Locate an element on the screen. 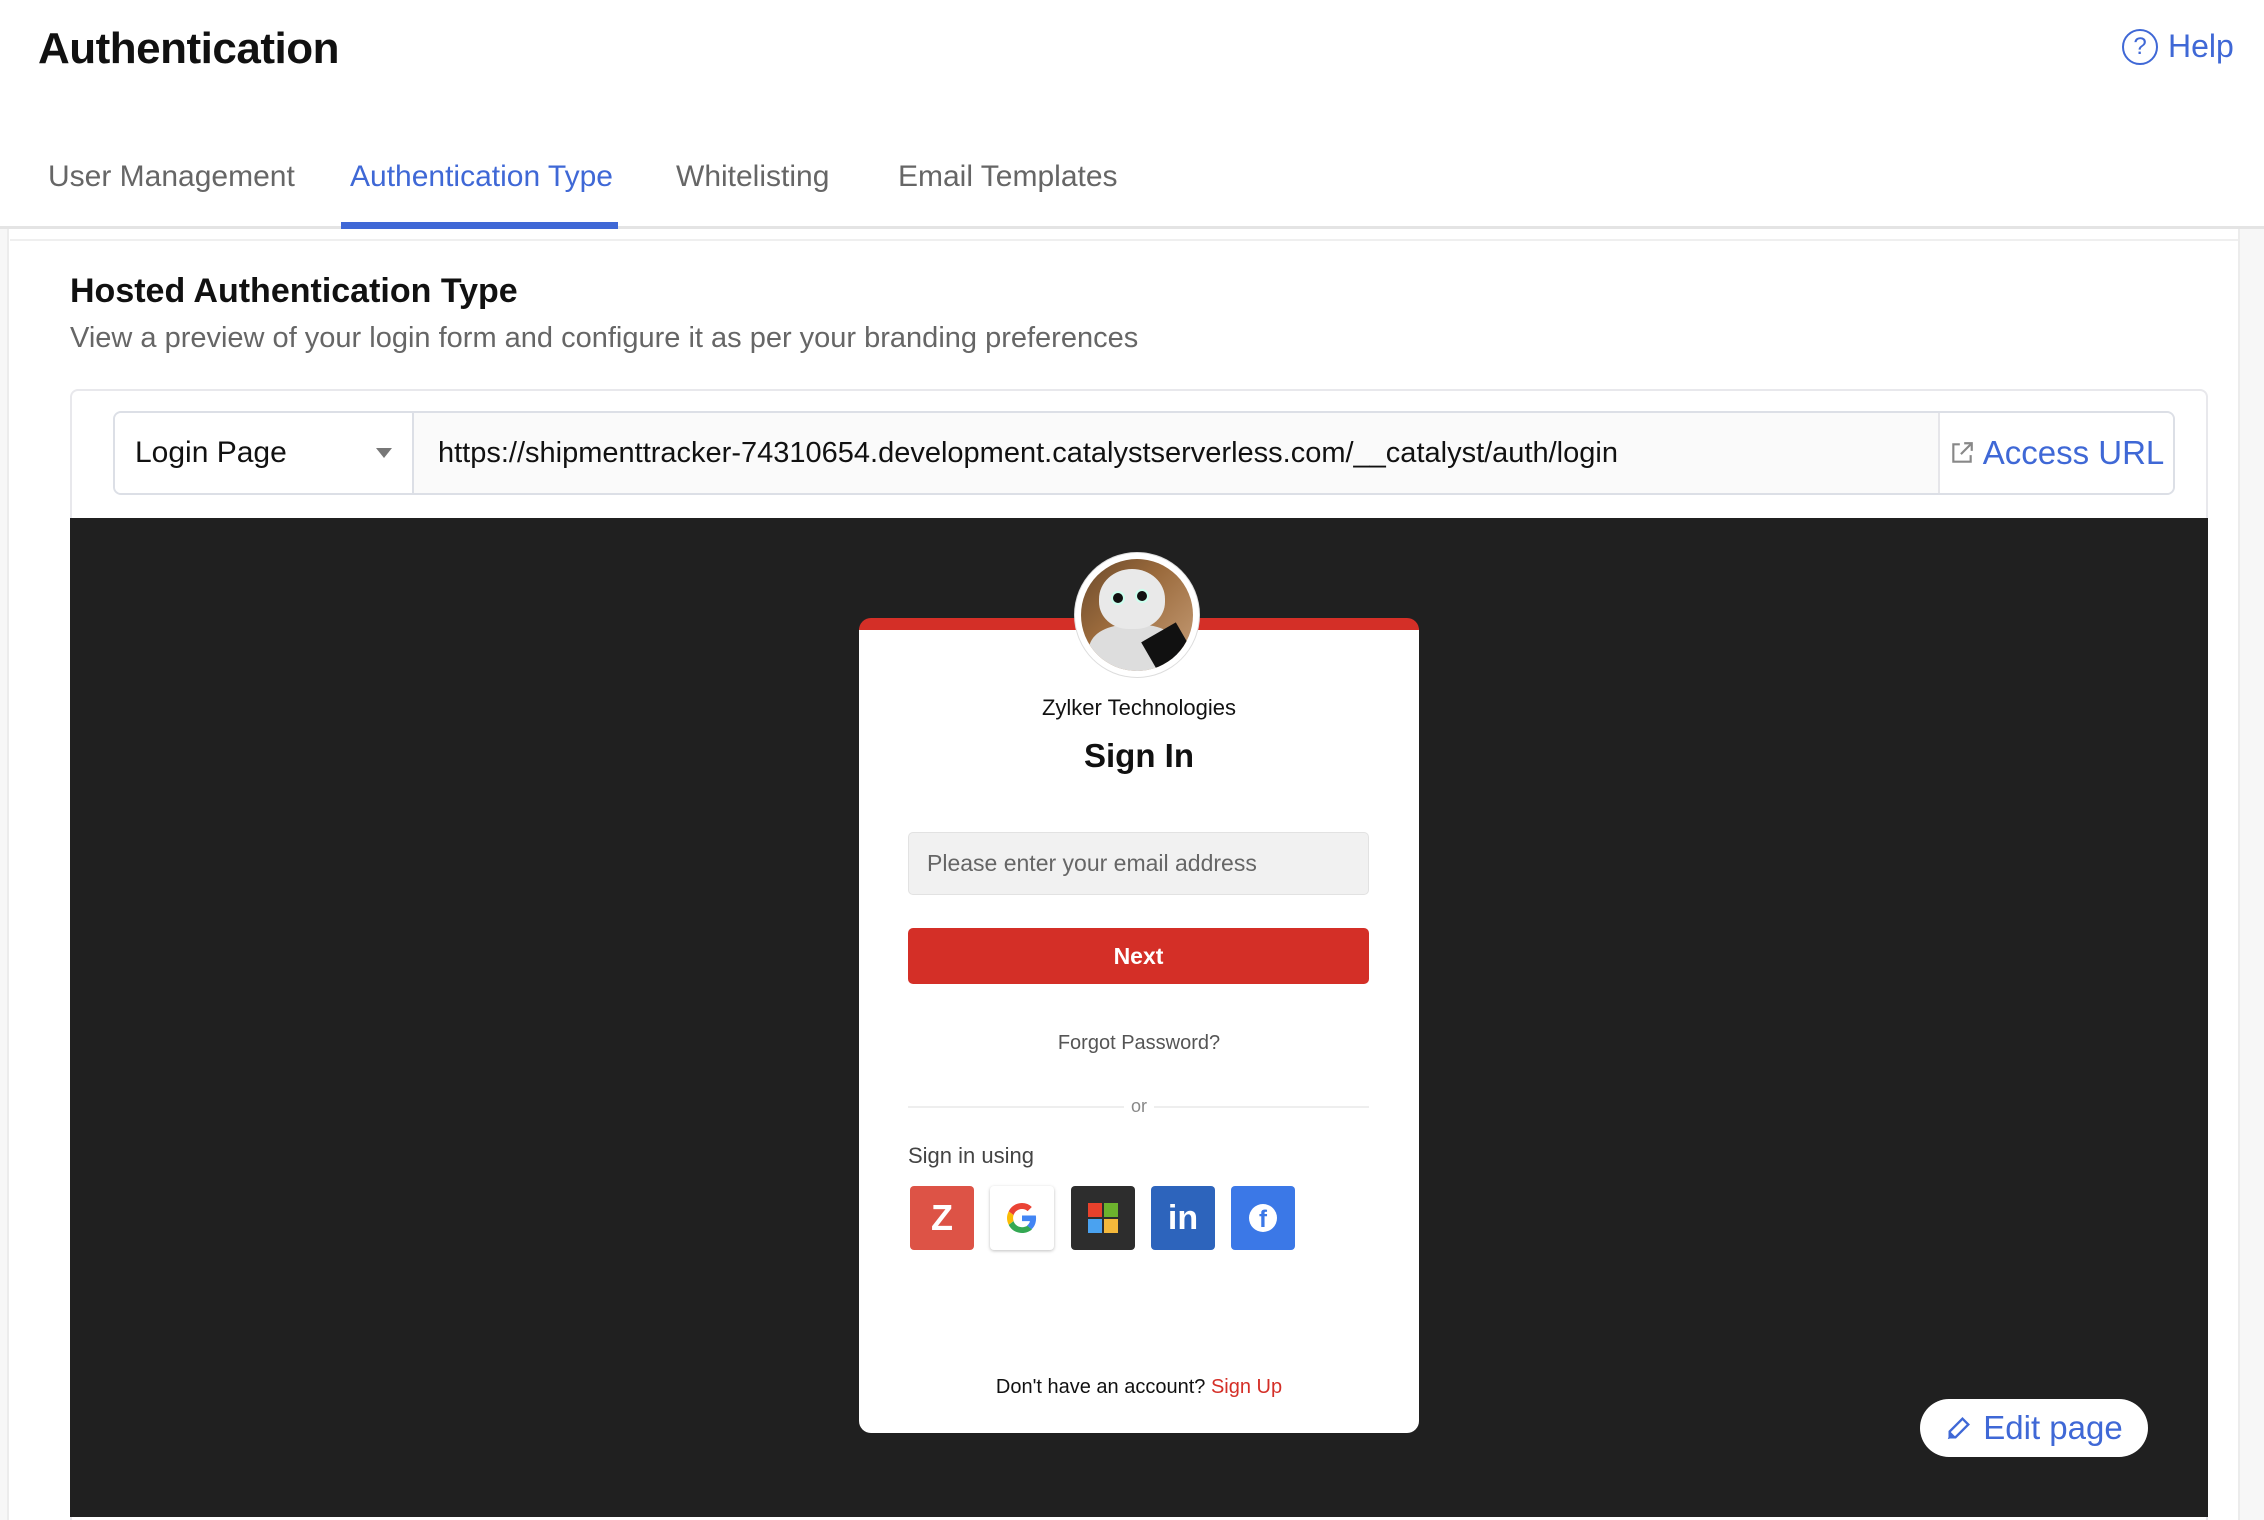 The height and width of the screenshot is (1520, 2264). company-logo-avatar is located at coordinates (1137, 615).